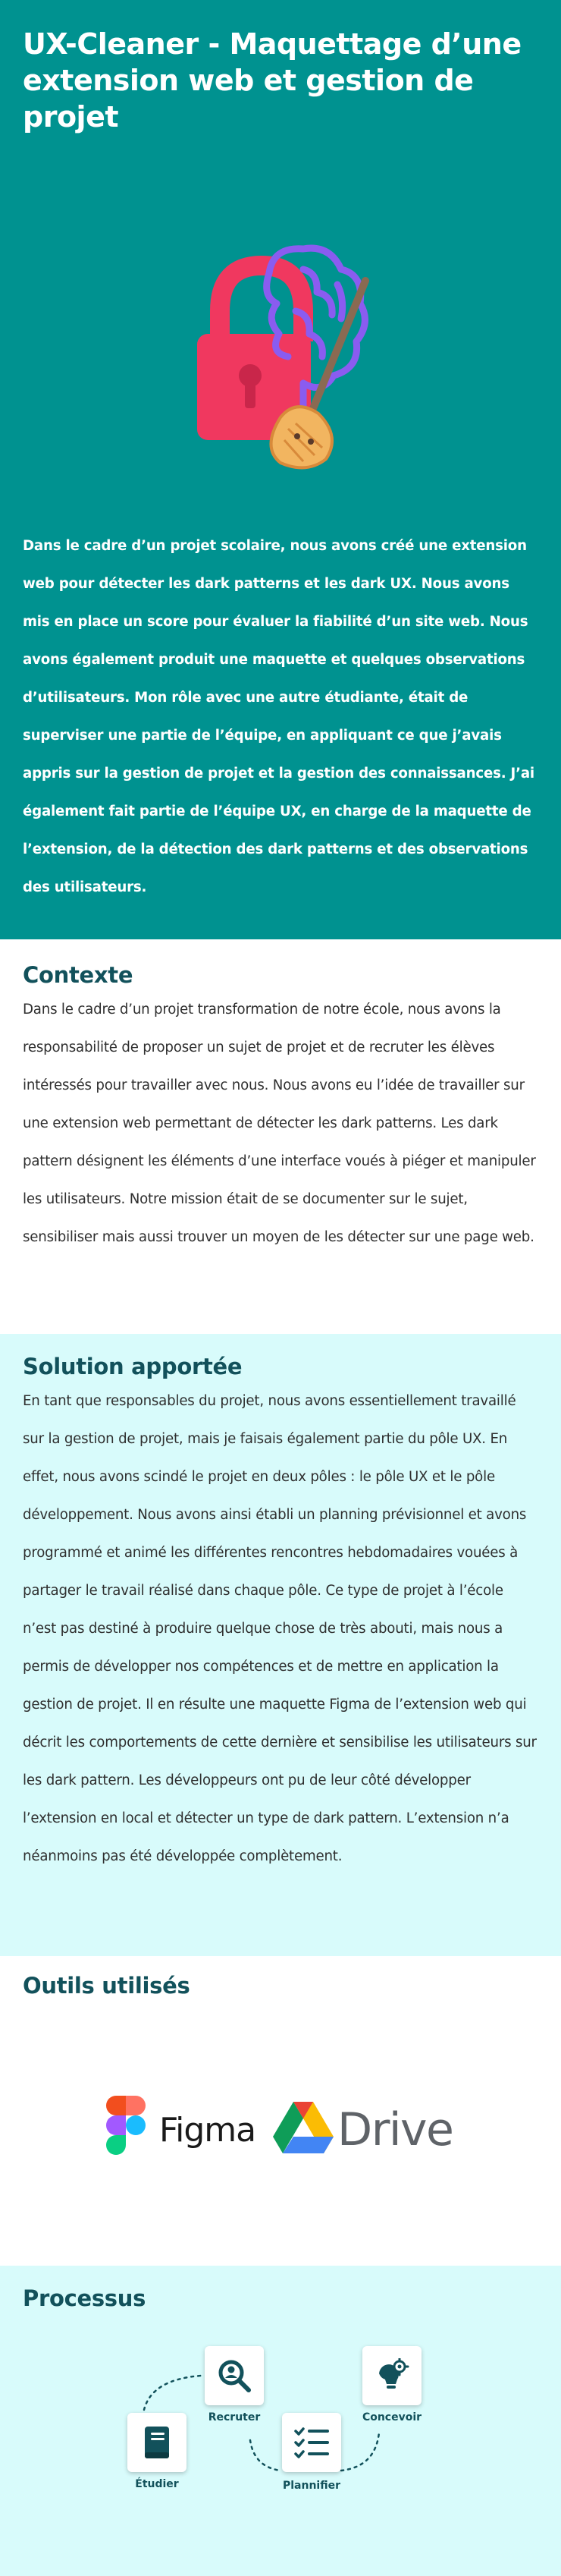  I want to click on solution-heading: Solution apportée, so click(133, 1366).